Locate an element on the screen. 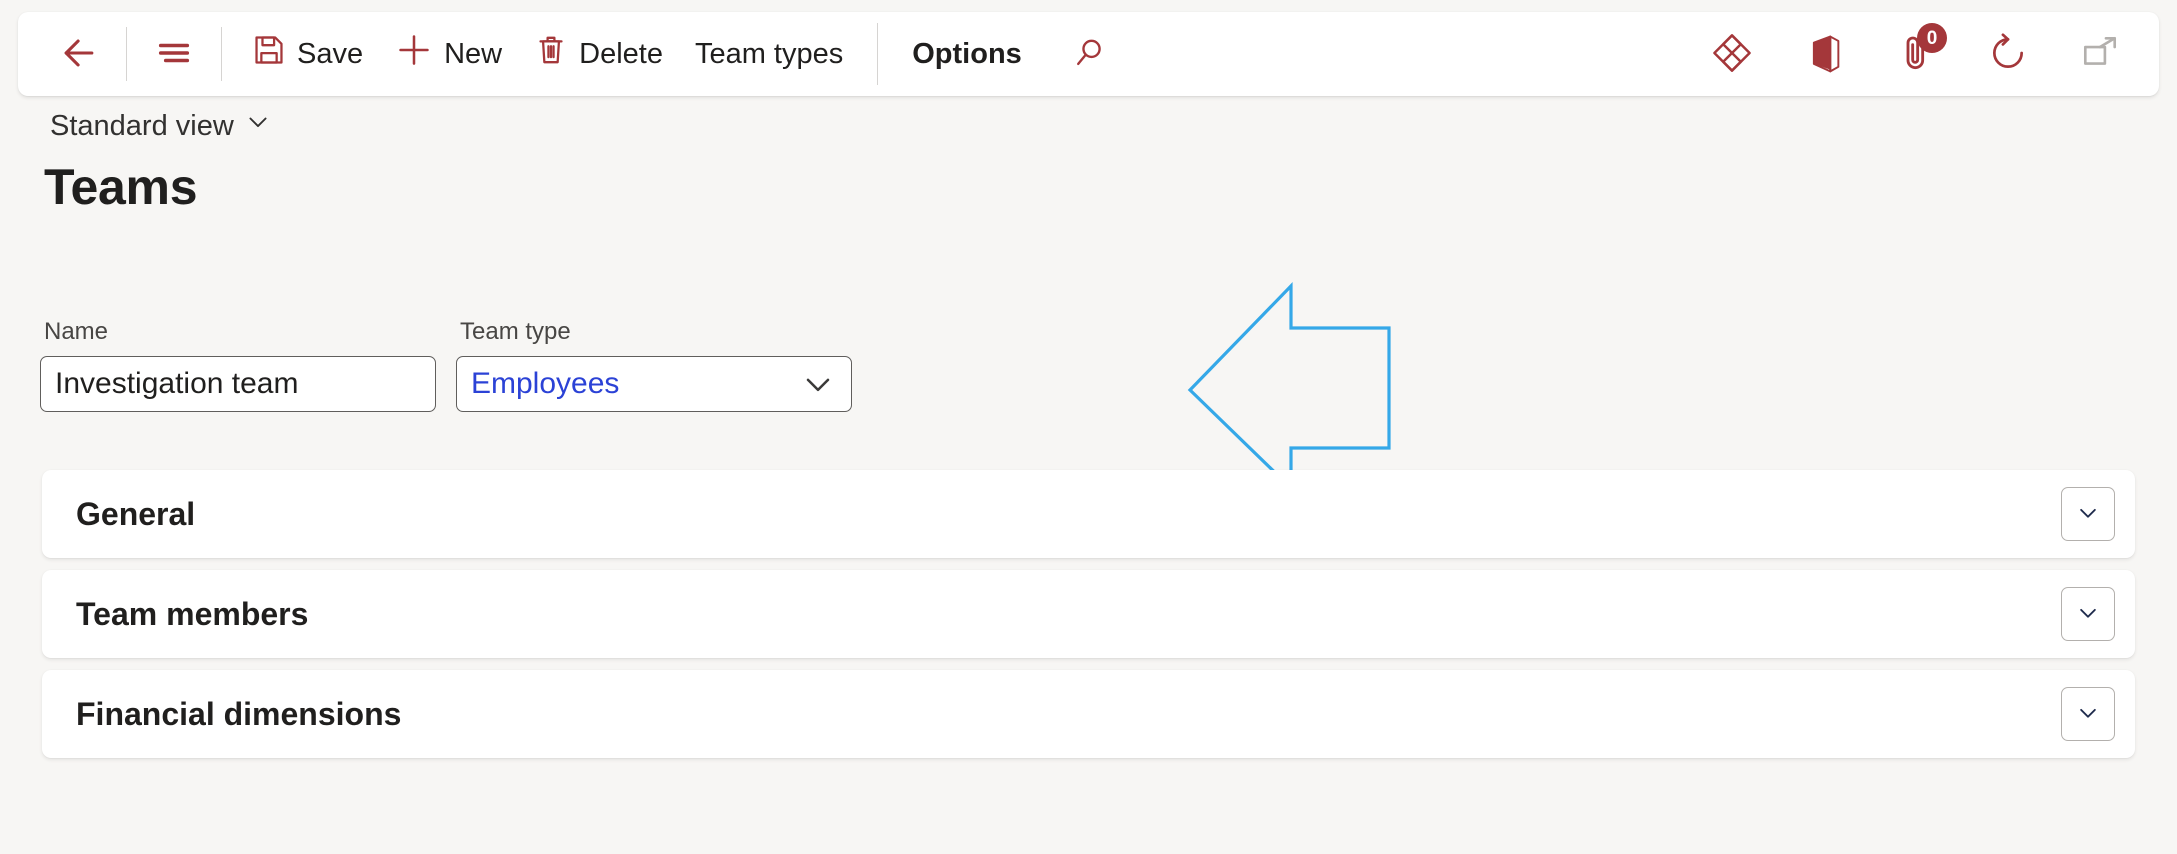 The image size is (2177, 854). team-type-combobox is located at coordinates (654, 384).